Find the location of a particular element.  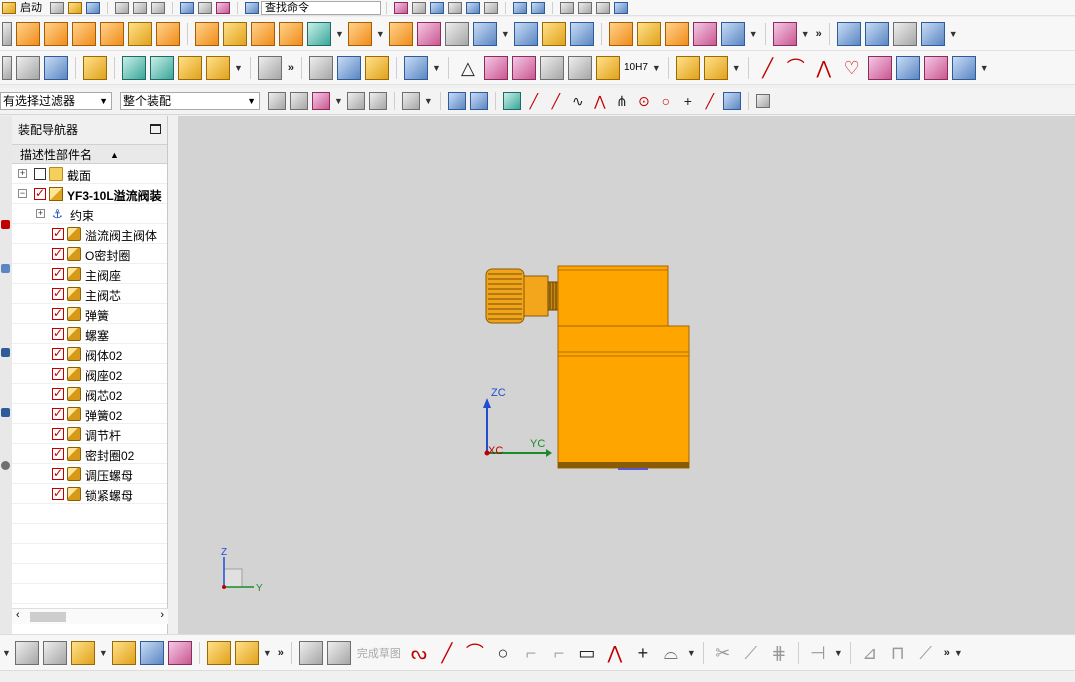

eraser-icon is located at coordinates (95, 67).